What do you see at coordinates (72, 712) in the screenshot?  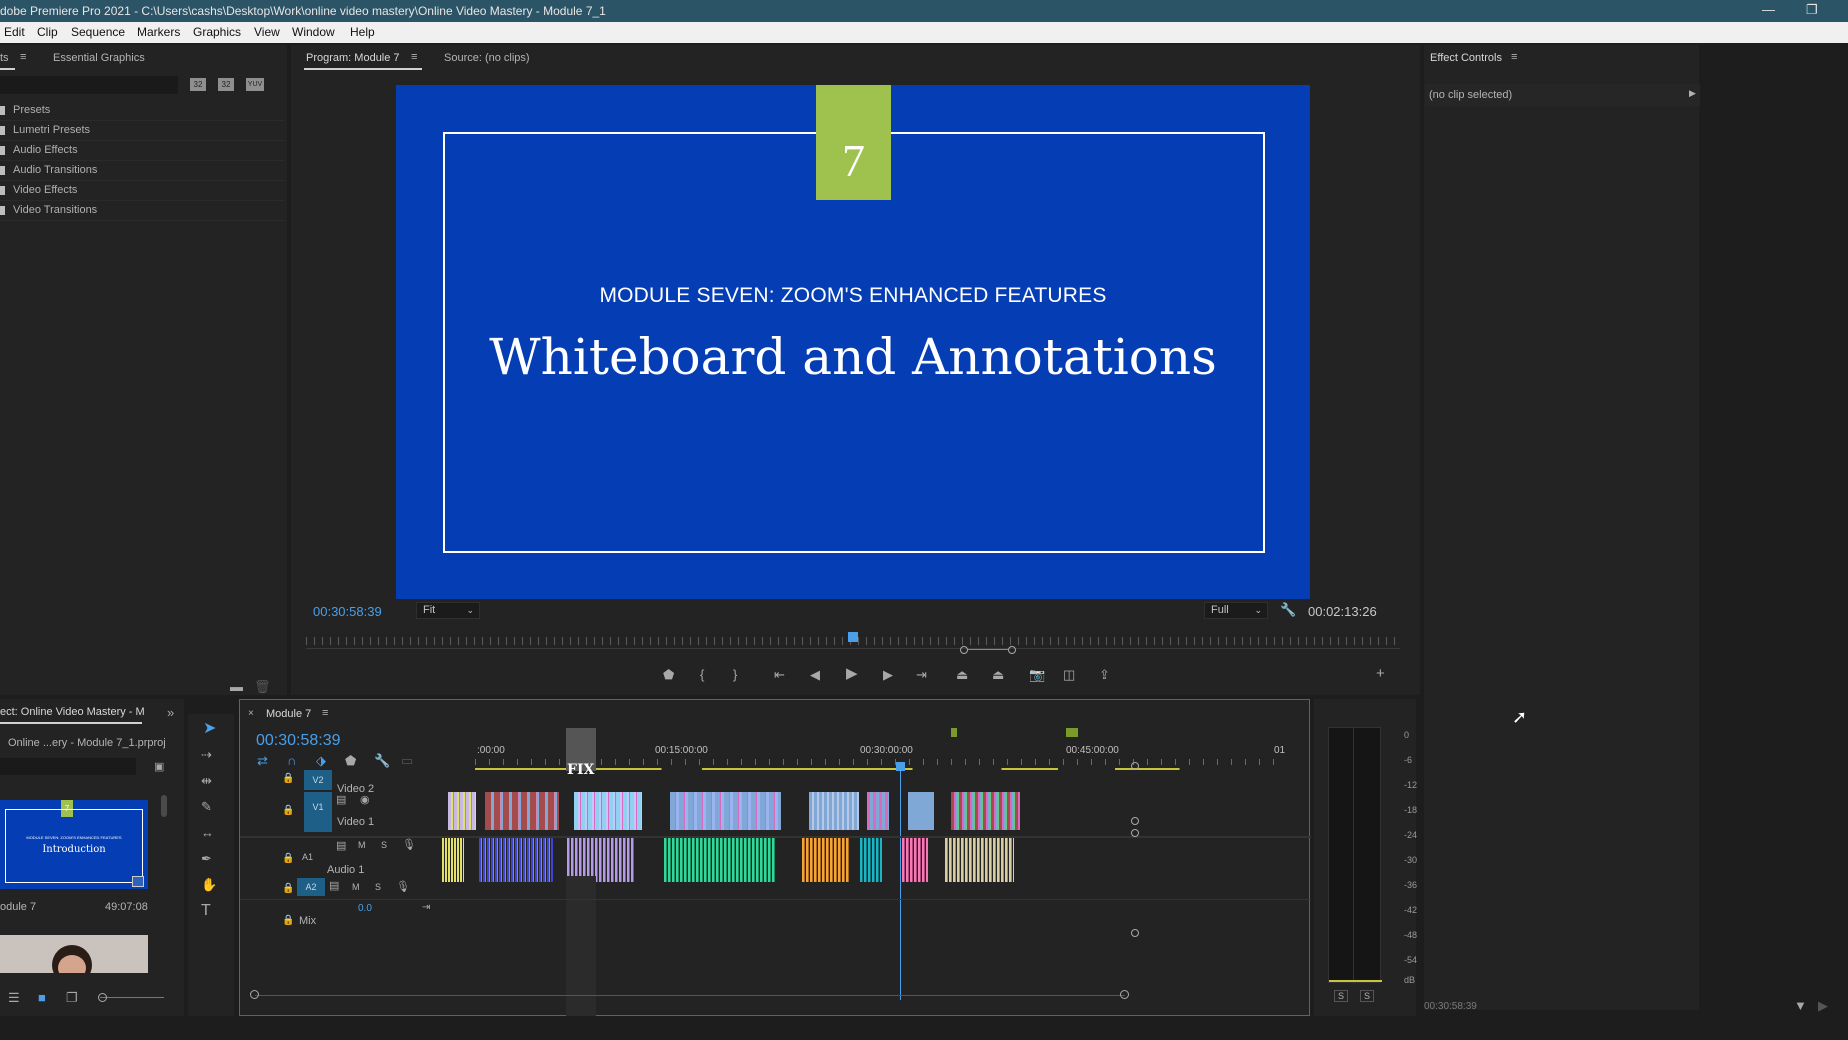 I see `tab-project: ect: Online Video Mastery - M` at bounding box center [72, 712].